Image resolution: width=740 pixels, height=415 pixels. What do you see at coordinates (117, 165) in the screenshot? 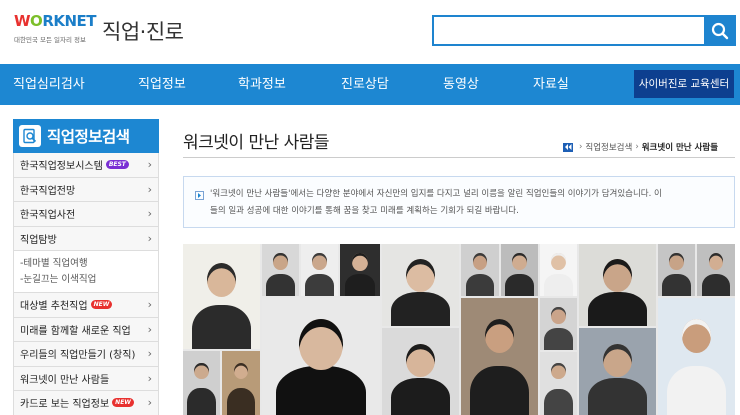
I see `best-badge: BEST` at bounding box center [117, 165].